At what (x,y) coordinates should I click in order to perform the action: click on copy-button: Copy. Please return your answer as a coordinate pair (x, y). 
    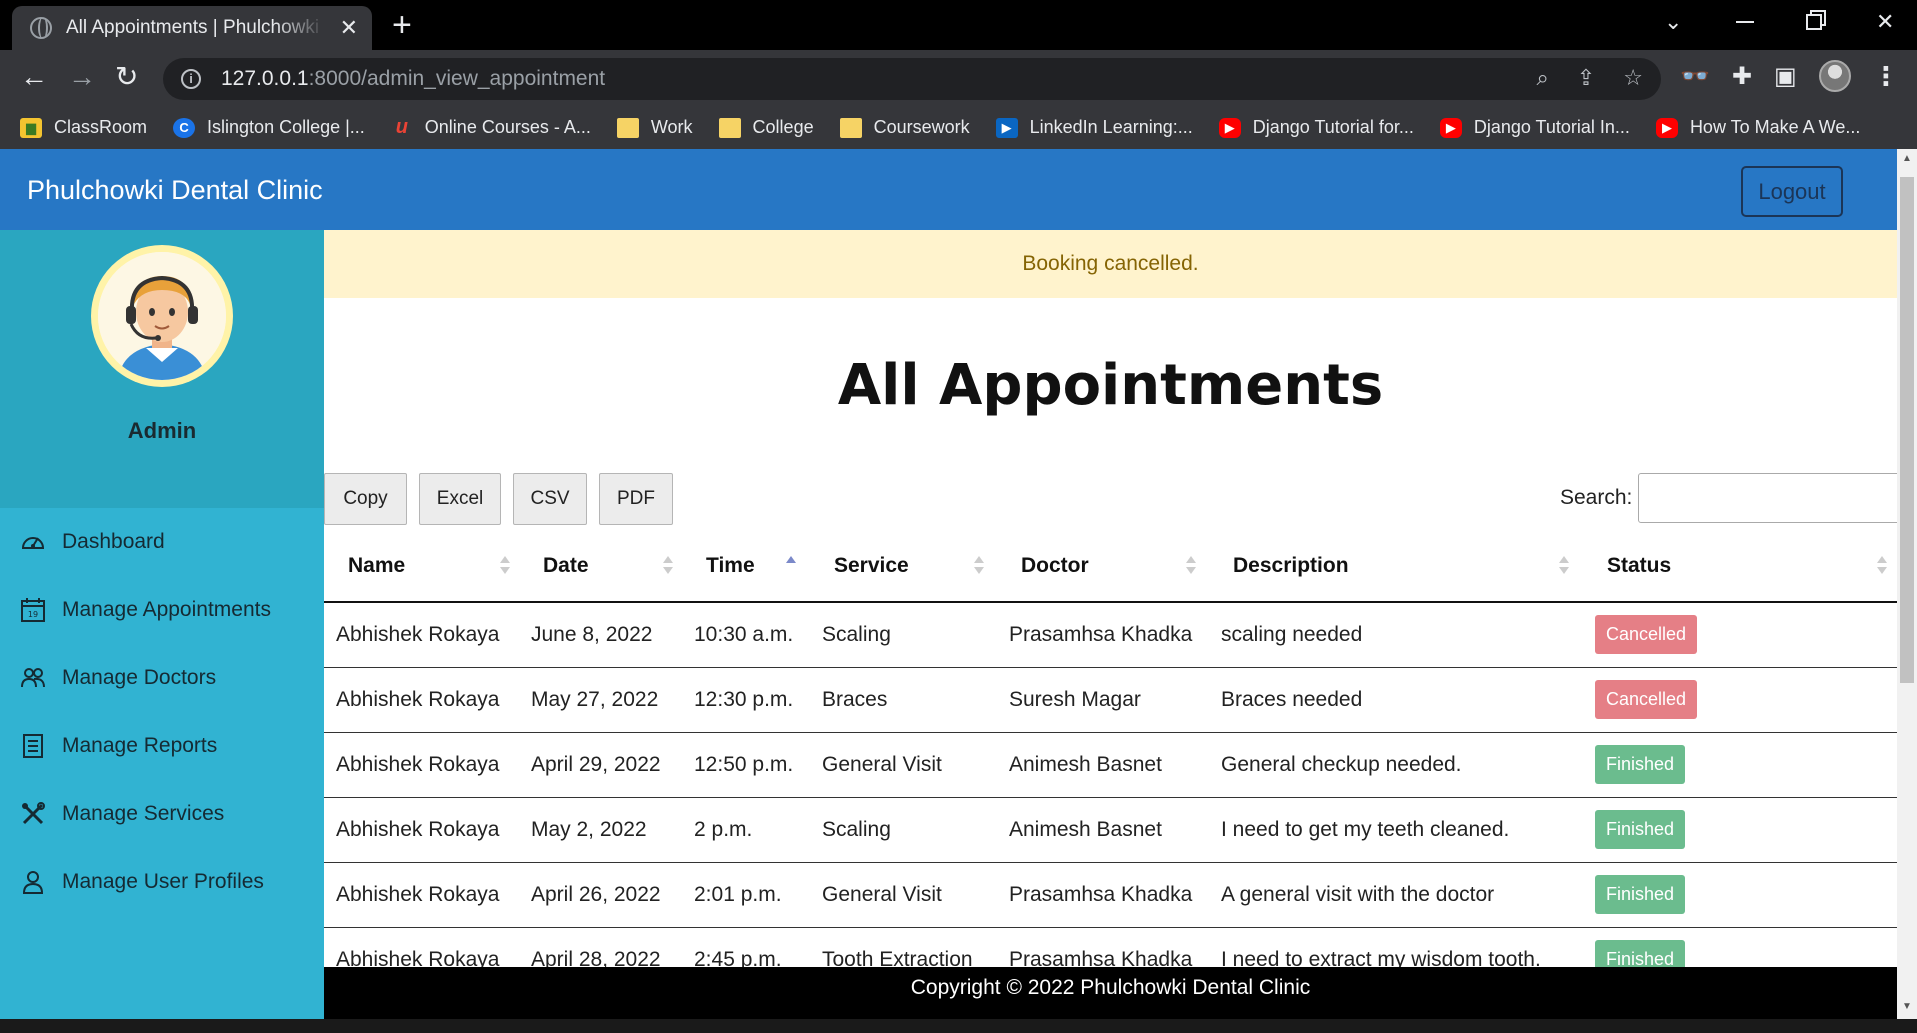
    Looking at the image, I should click on (365, 499).